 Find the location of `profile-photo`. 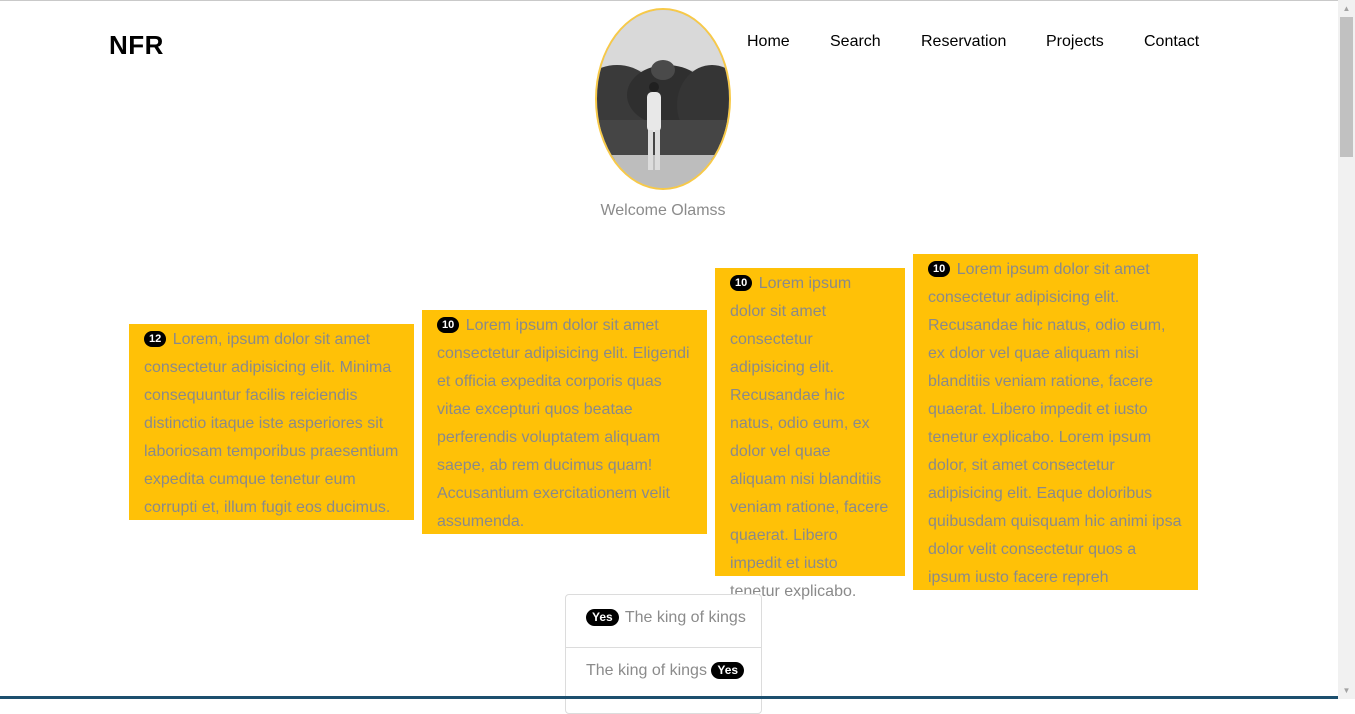

profile-photo is located at coordinates (663, 99).